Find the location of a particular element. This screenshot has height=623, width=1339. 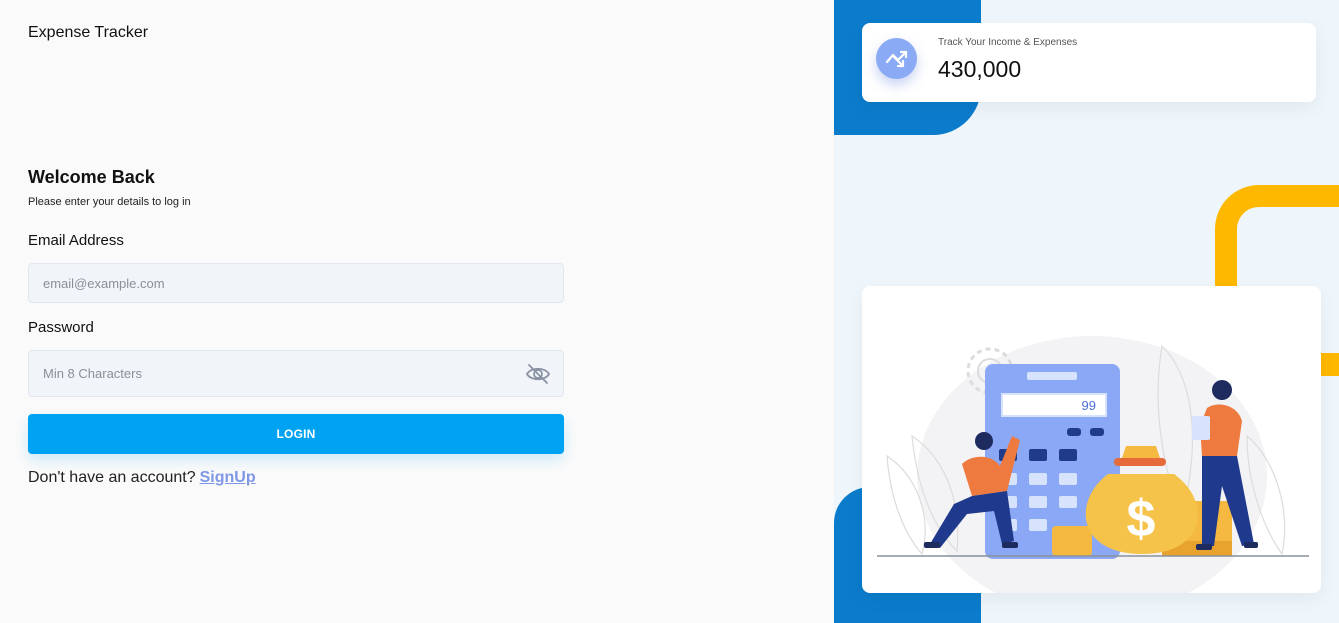

finance-illustration: 99 $ is located at coordinates (1093, 464).